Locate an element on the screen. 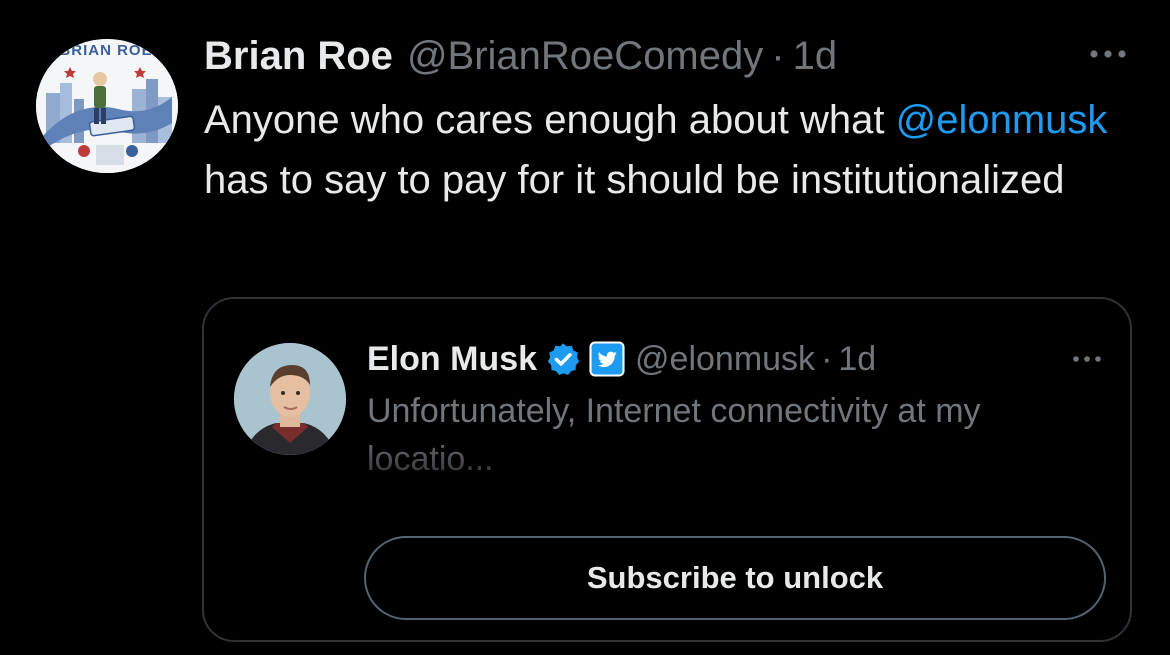 The image size is (1170, 655). quoted-author-name: Elon Musk is located at coordinates (452, 359).